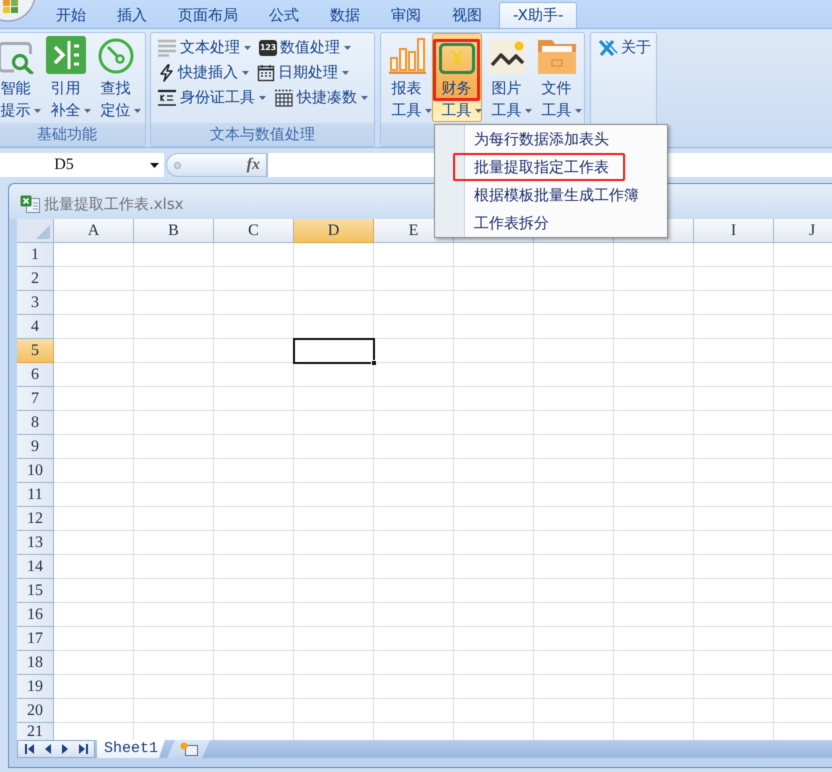  Describe the element at coordinates (114, 204) in the screenshot. I see `document-title: 批量提取工作表.xlsx` at that location.